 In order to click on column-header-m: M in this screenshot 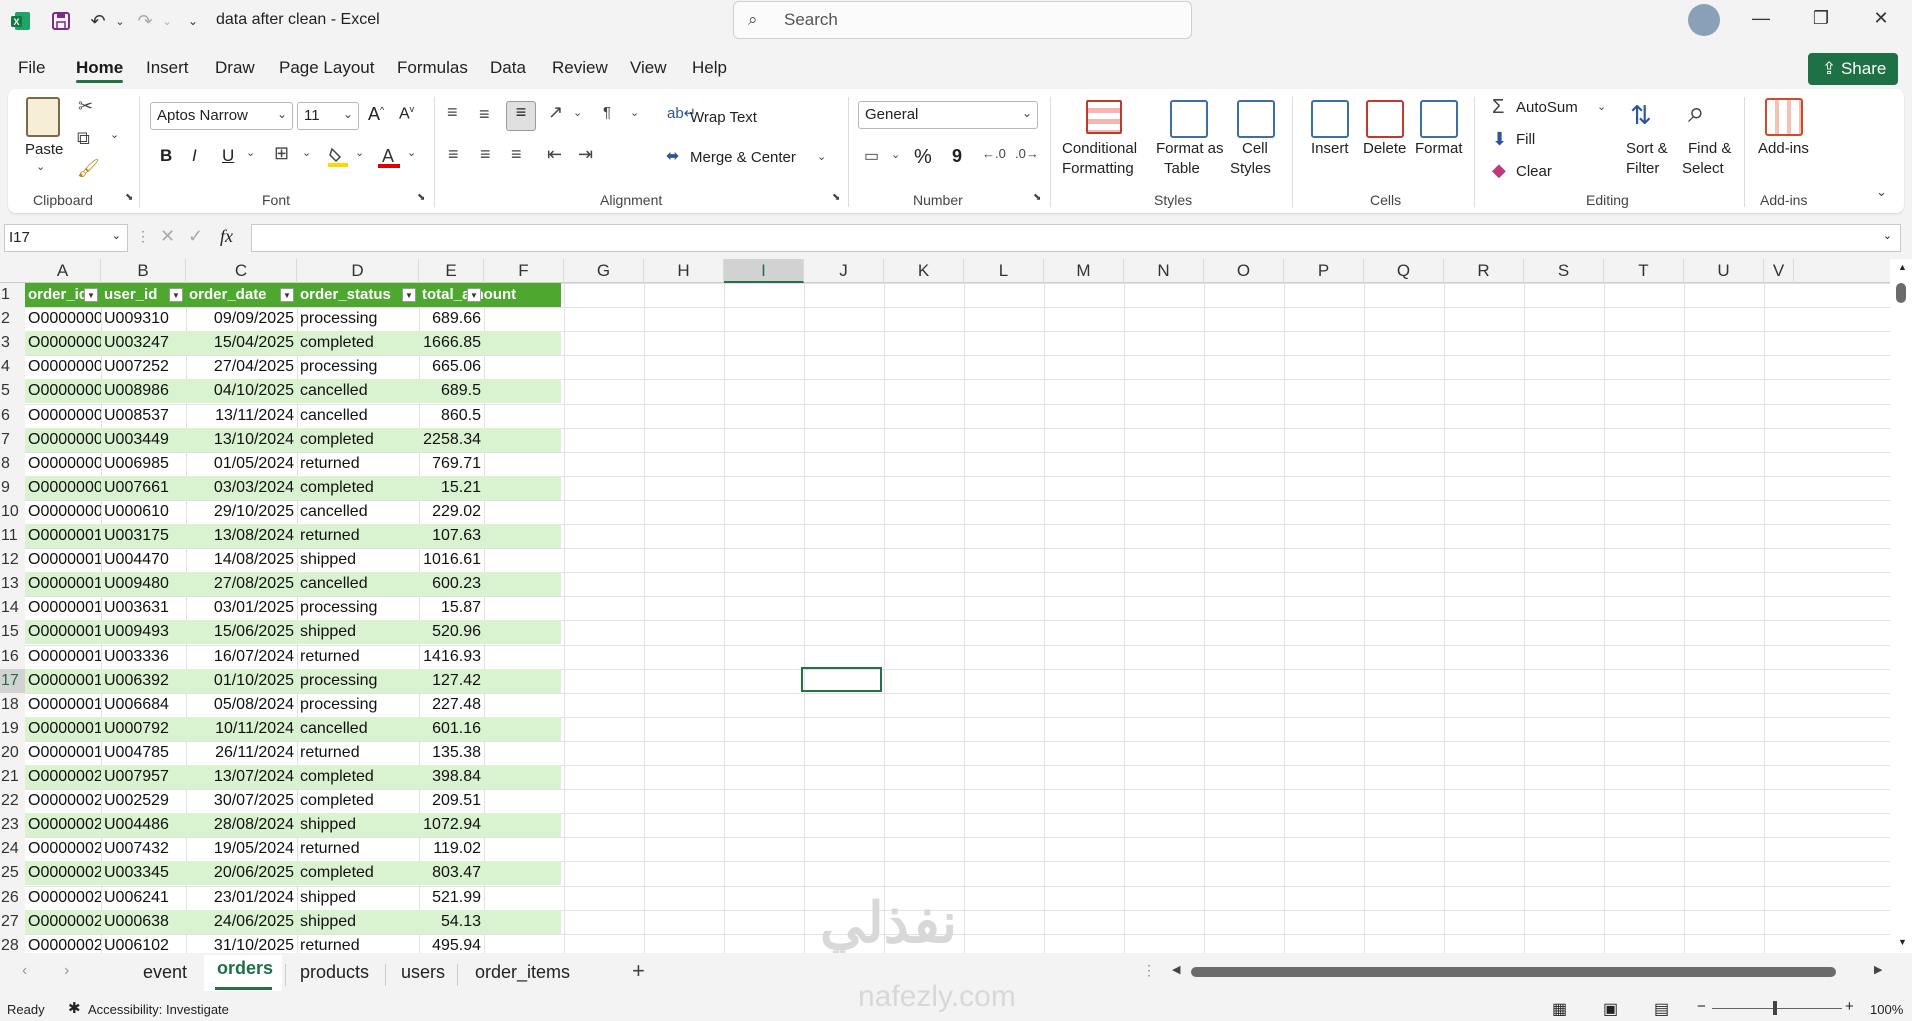, I will do `click(1084, 271)`.